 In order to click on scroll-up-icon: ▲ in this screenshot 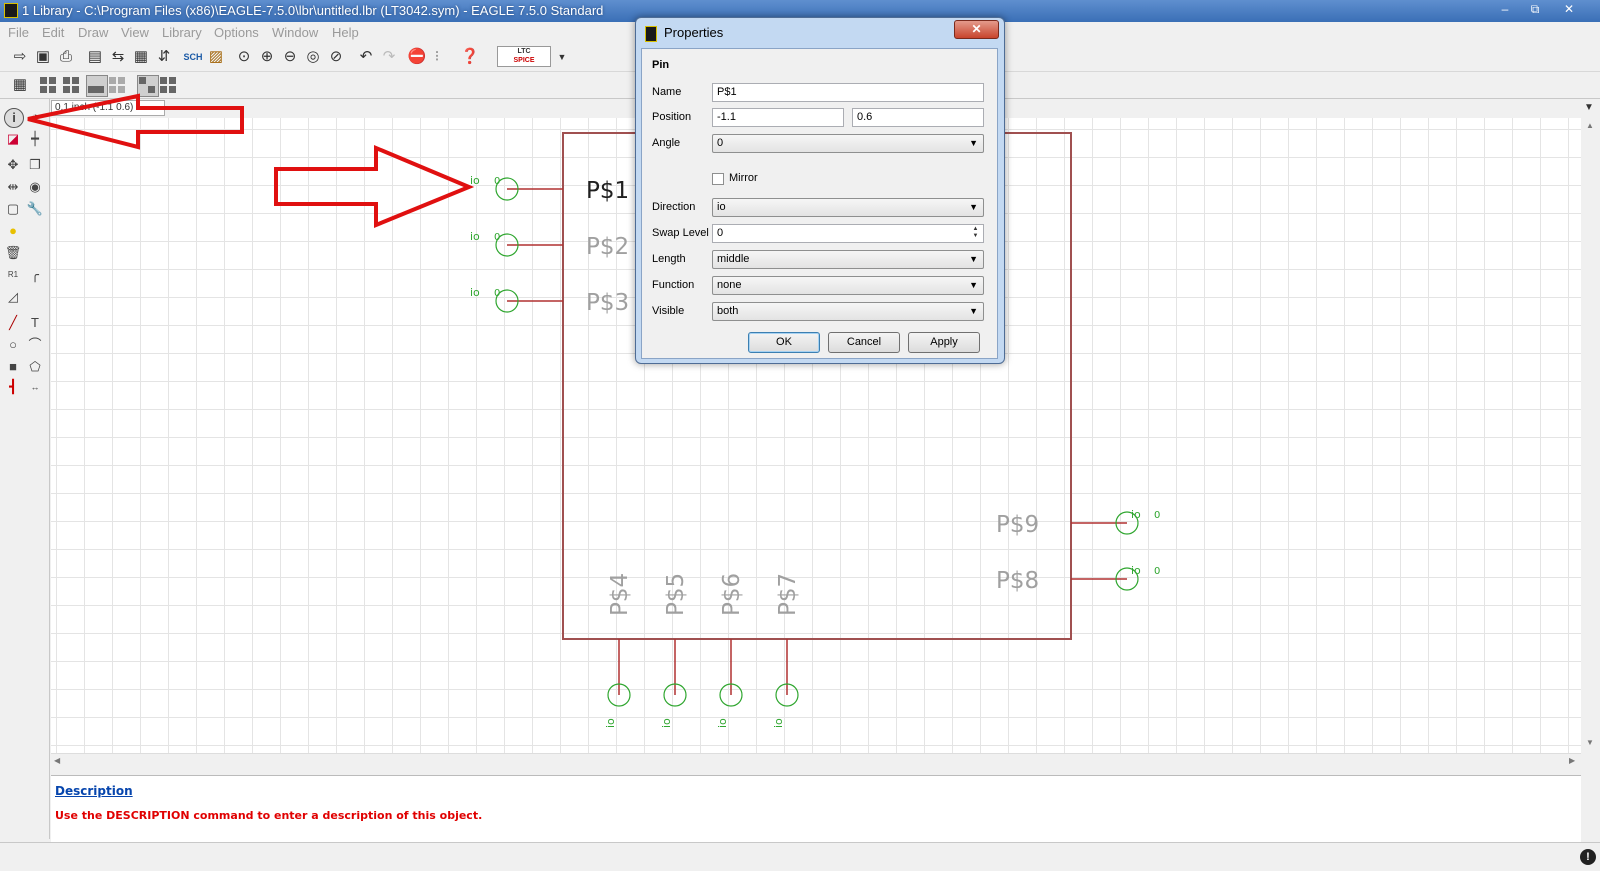, I will do `click(1590, 125)`.